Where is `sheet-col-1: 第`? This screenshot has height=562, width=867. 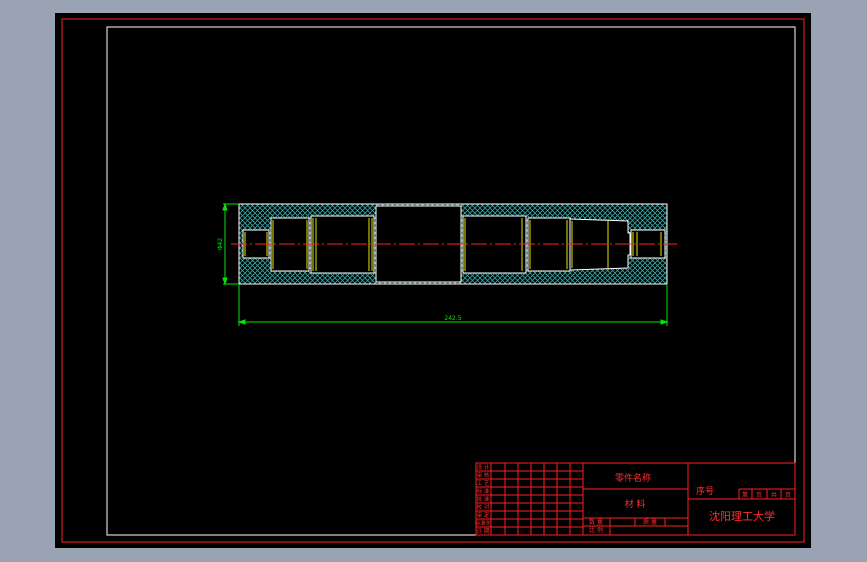
sheet-col-1: 第 is located at coordinates (745, 495).